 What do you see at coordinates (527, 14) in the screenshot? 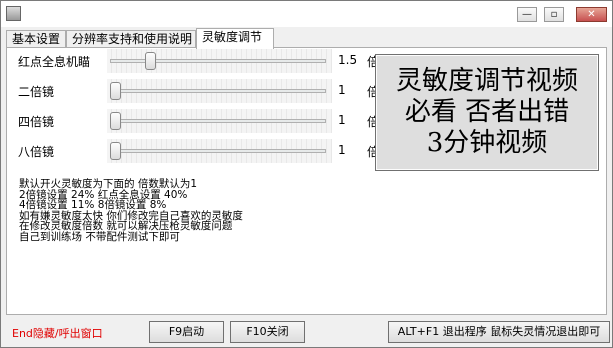
I see `minimize-button: —` at bounding box center [527, 14].